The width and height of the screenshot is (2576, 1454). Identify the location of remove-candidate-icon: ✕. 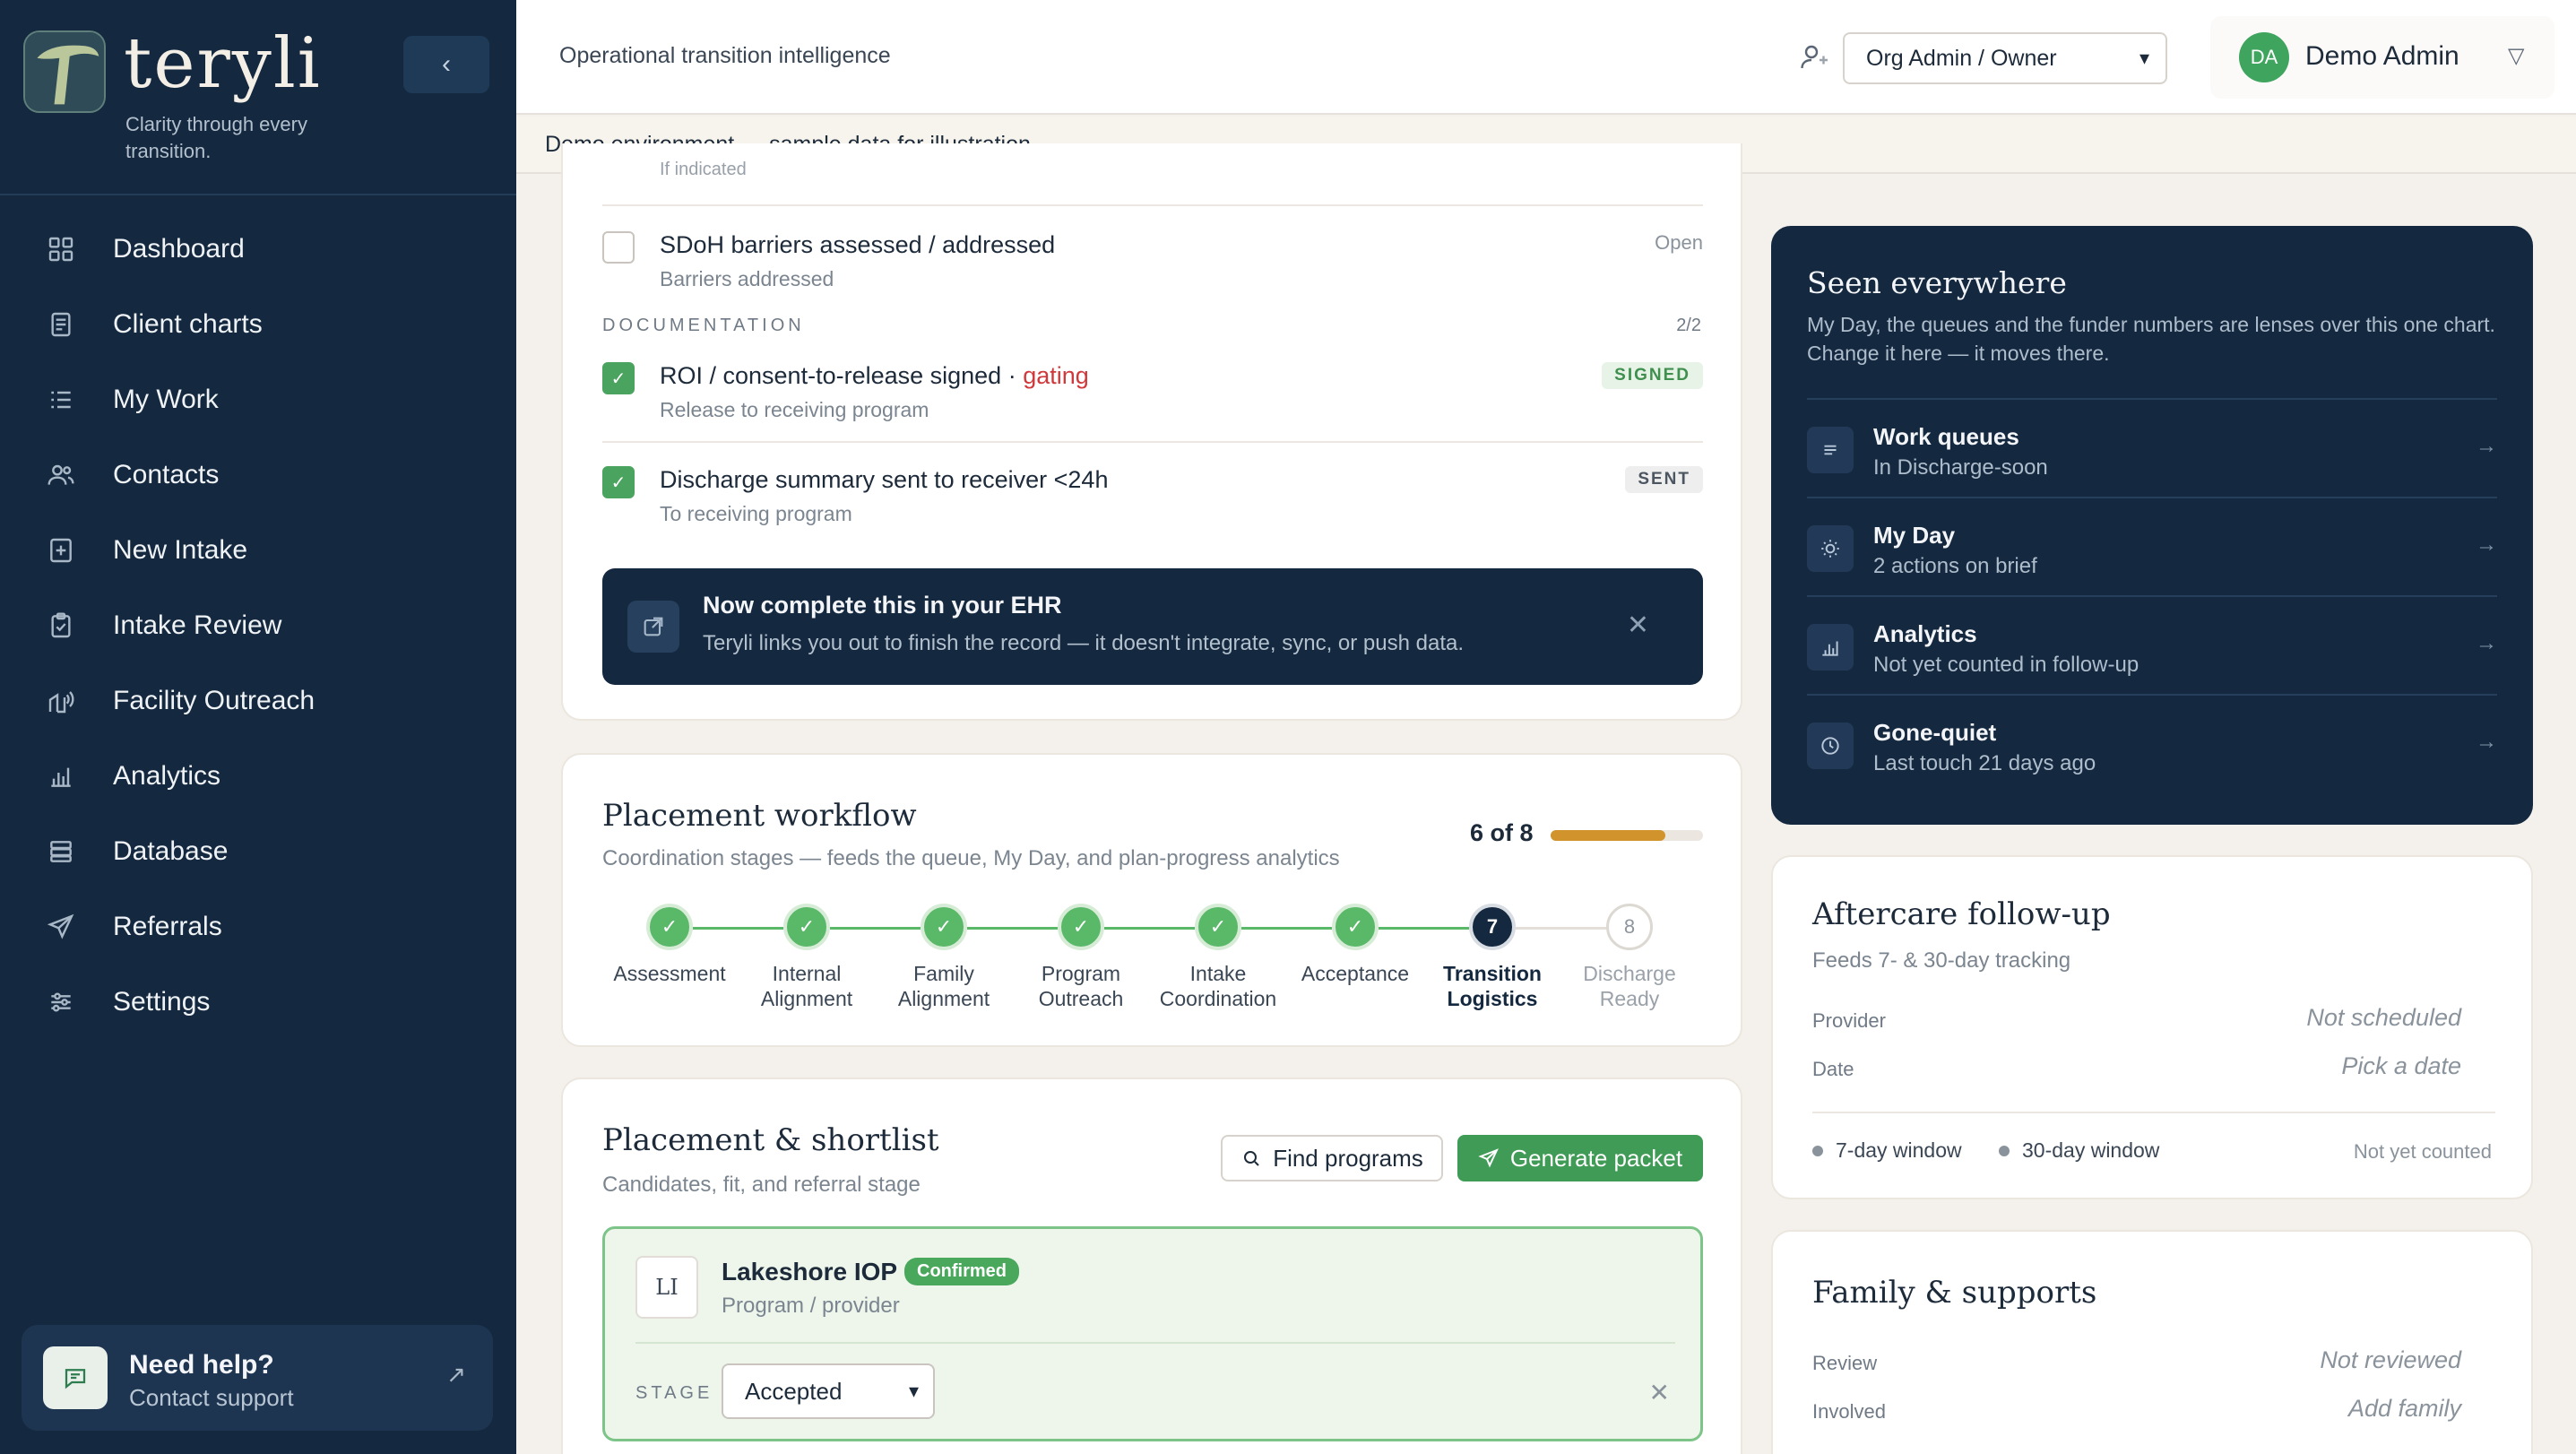
(1659, 1392).